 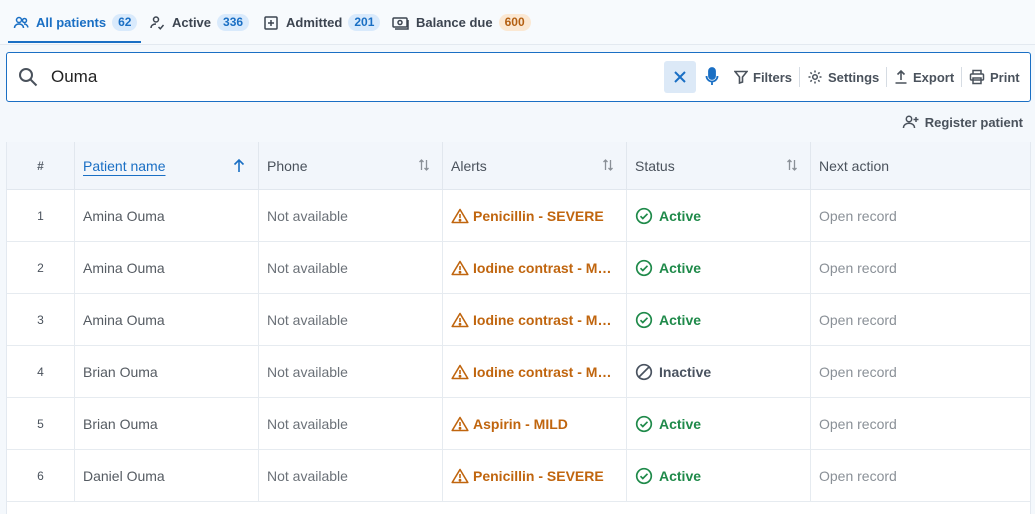 What do you see at coordinates (41, 320) in the screenshot?
I see `row-number: 3` at bounding box center [41, 320].